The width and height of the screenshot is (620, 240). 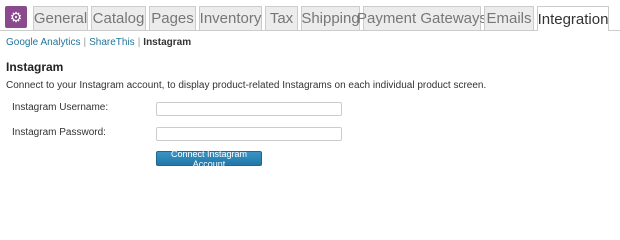 I want to click on tab-label: Integration, so click(x=573, y=19).